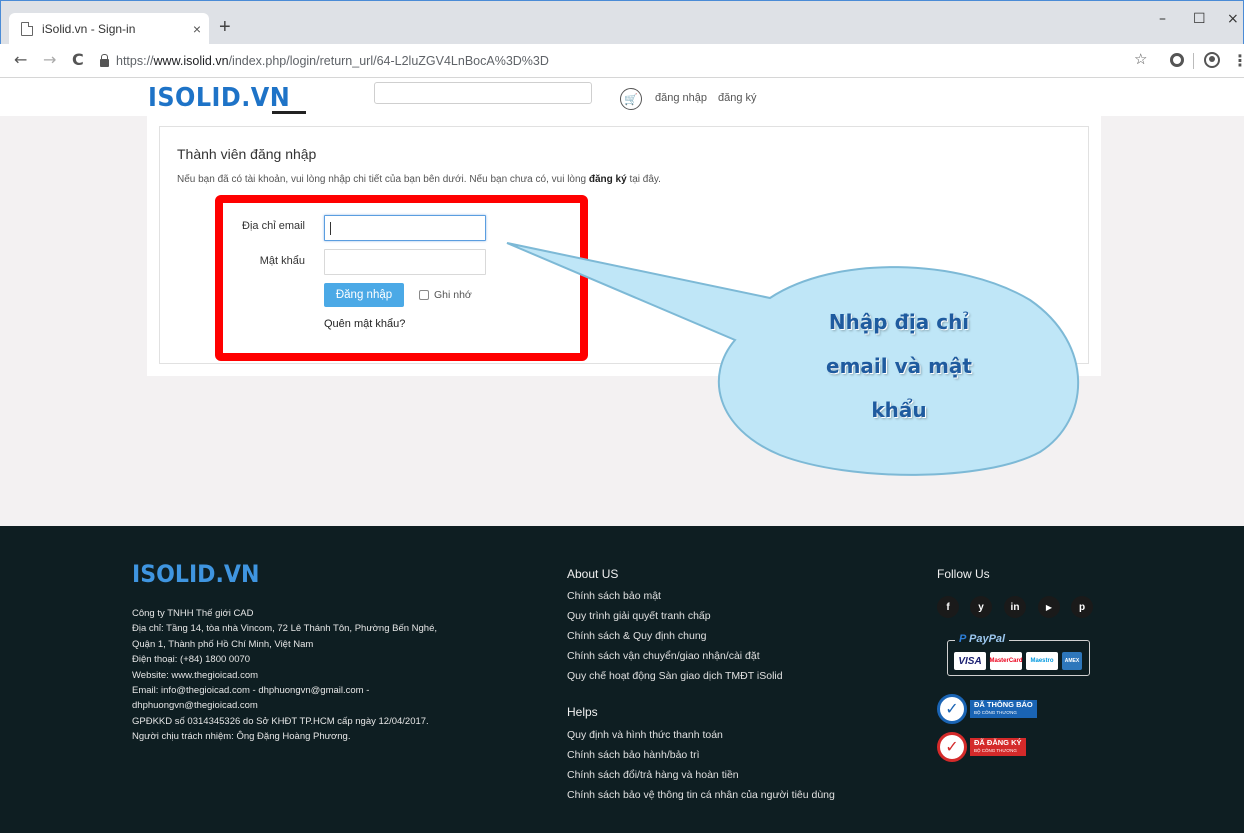  Describe the element at coordinates (701, 775) in the screenshot. I see `helps-link: Chính sách đổi/trả hàng và hoàn tiền` at that location.